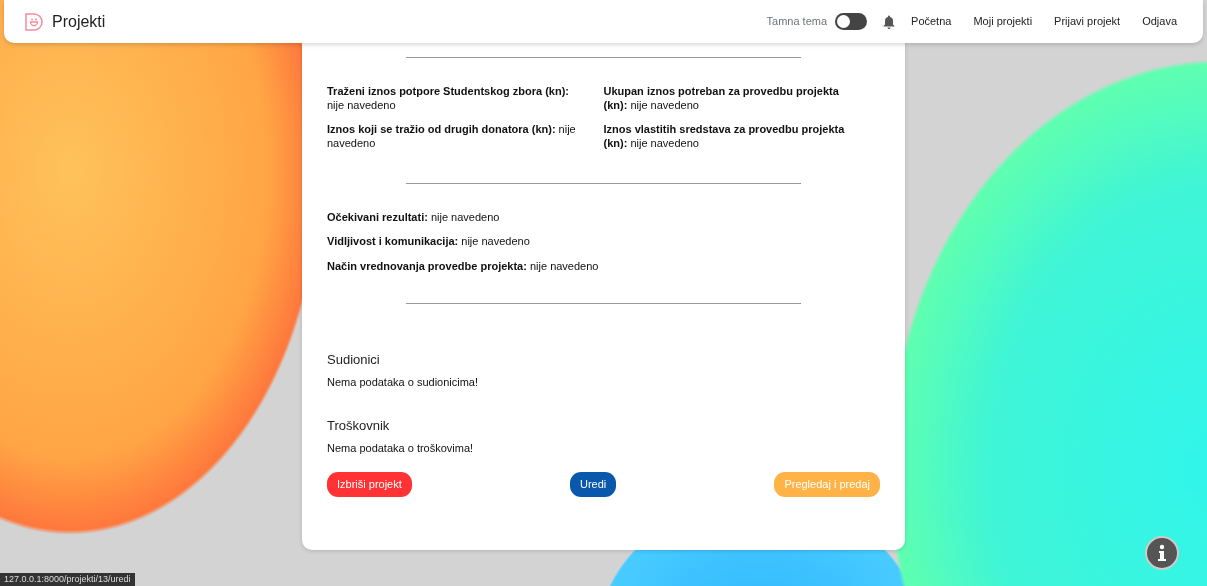 The image size is (1207, 586). What do you see at coordinates (463, 266) in the screenshot?
I see `field-text: Način vrednovanja provedbe projekta: nije navedeno` at bounding box center [463, 266].